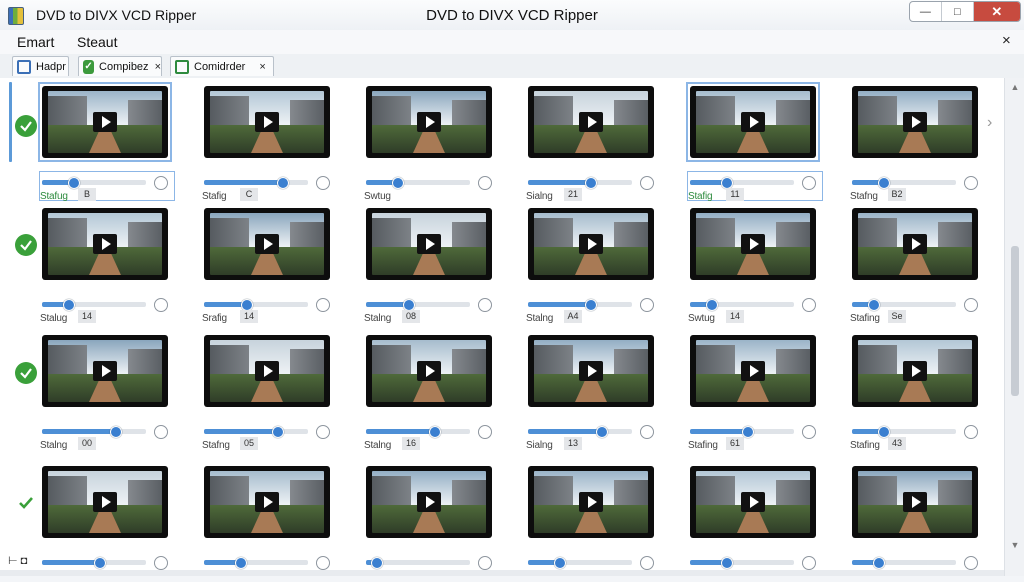 The image size is (1024, 582). I want to click on tab-compibez: ✓ Compibez ×, so click(120, 66).